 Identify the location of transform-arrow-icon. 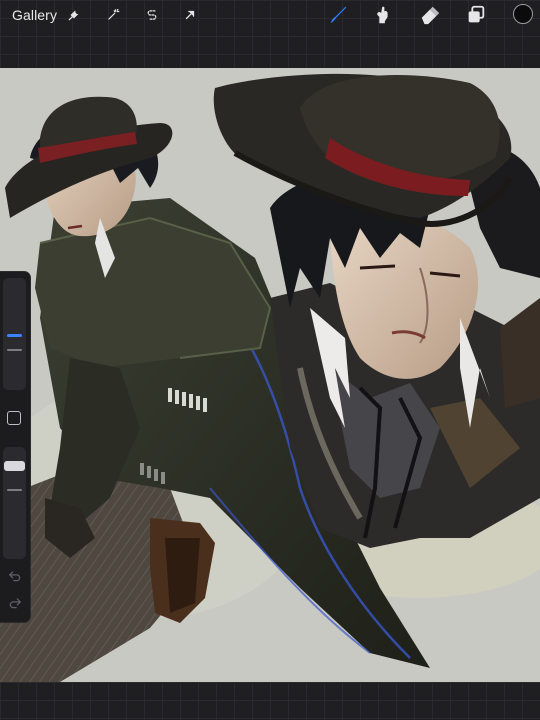
(190, 15).